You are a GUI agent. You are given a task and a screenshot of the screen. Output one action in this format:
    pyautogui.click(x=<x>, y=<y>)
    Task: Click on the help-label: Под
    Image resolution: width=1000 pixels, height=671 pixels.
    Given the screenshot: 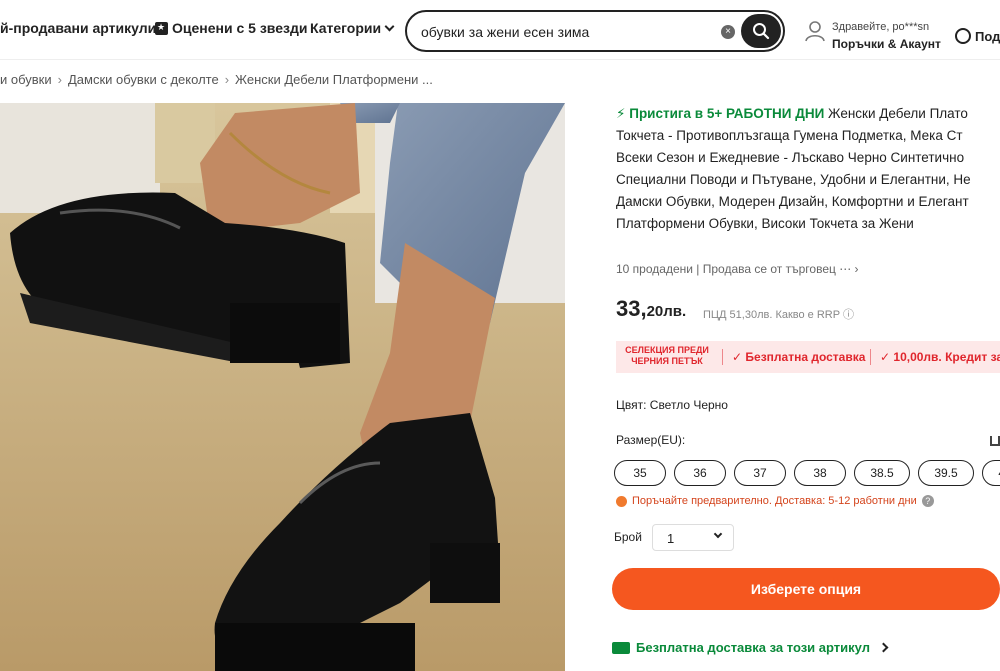 What is the action you would take?
    pyautogui.click(x=987, y=36)
    